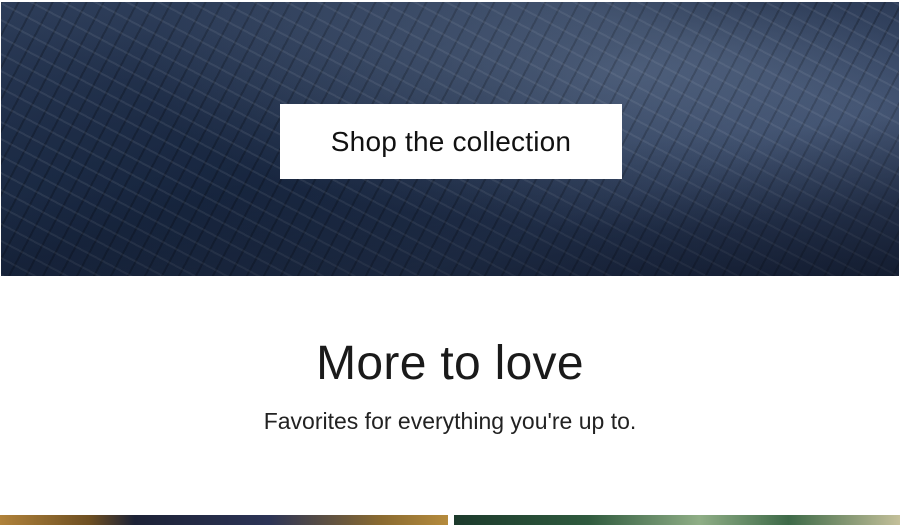 This screenshot has height=525, width=900. What do you see at coordinates (677, 520) in the screenshot?
I see `product-card-image-right` at bounding box center [677, 520].